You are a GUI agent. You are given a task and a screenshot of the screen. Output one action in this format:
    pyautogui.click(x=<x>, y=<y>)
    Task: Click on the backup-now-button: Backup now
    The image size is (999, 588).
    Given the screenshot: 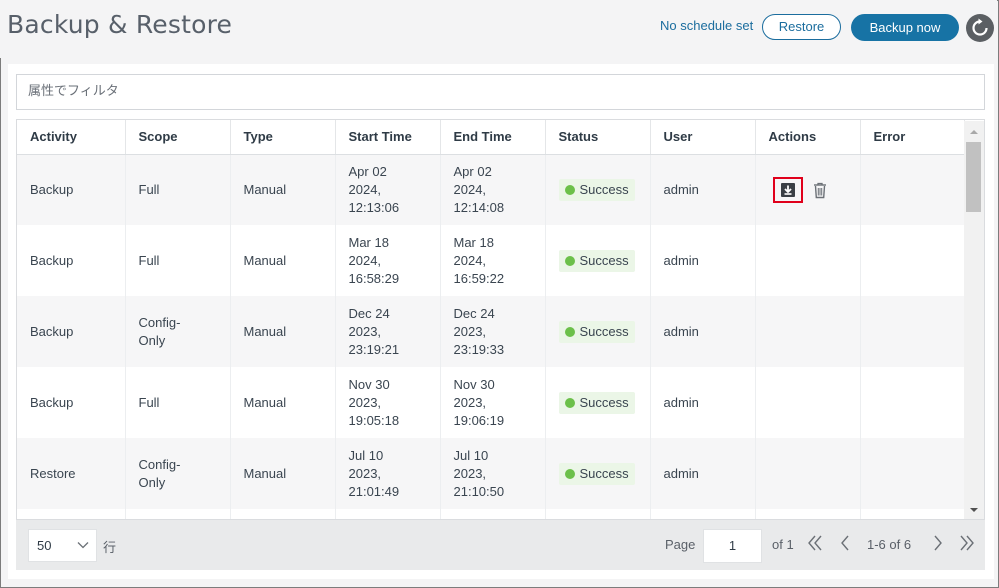 What is the action you would take?
    pyautogui.click(x=905, y=27)
    